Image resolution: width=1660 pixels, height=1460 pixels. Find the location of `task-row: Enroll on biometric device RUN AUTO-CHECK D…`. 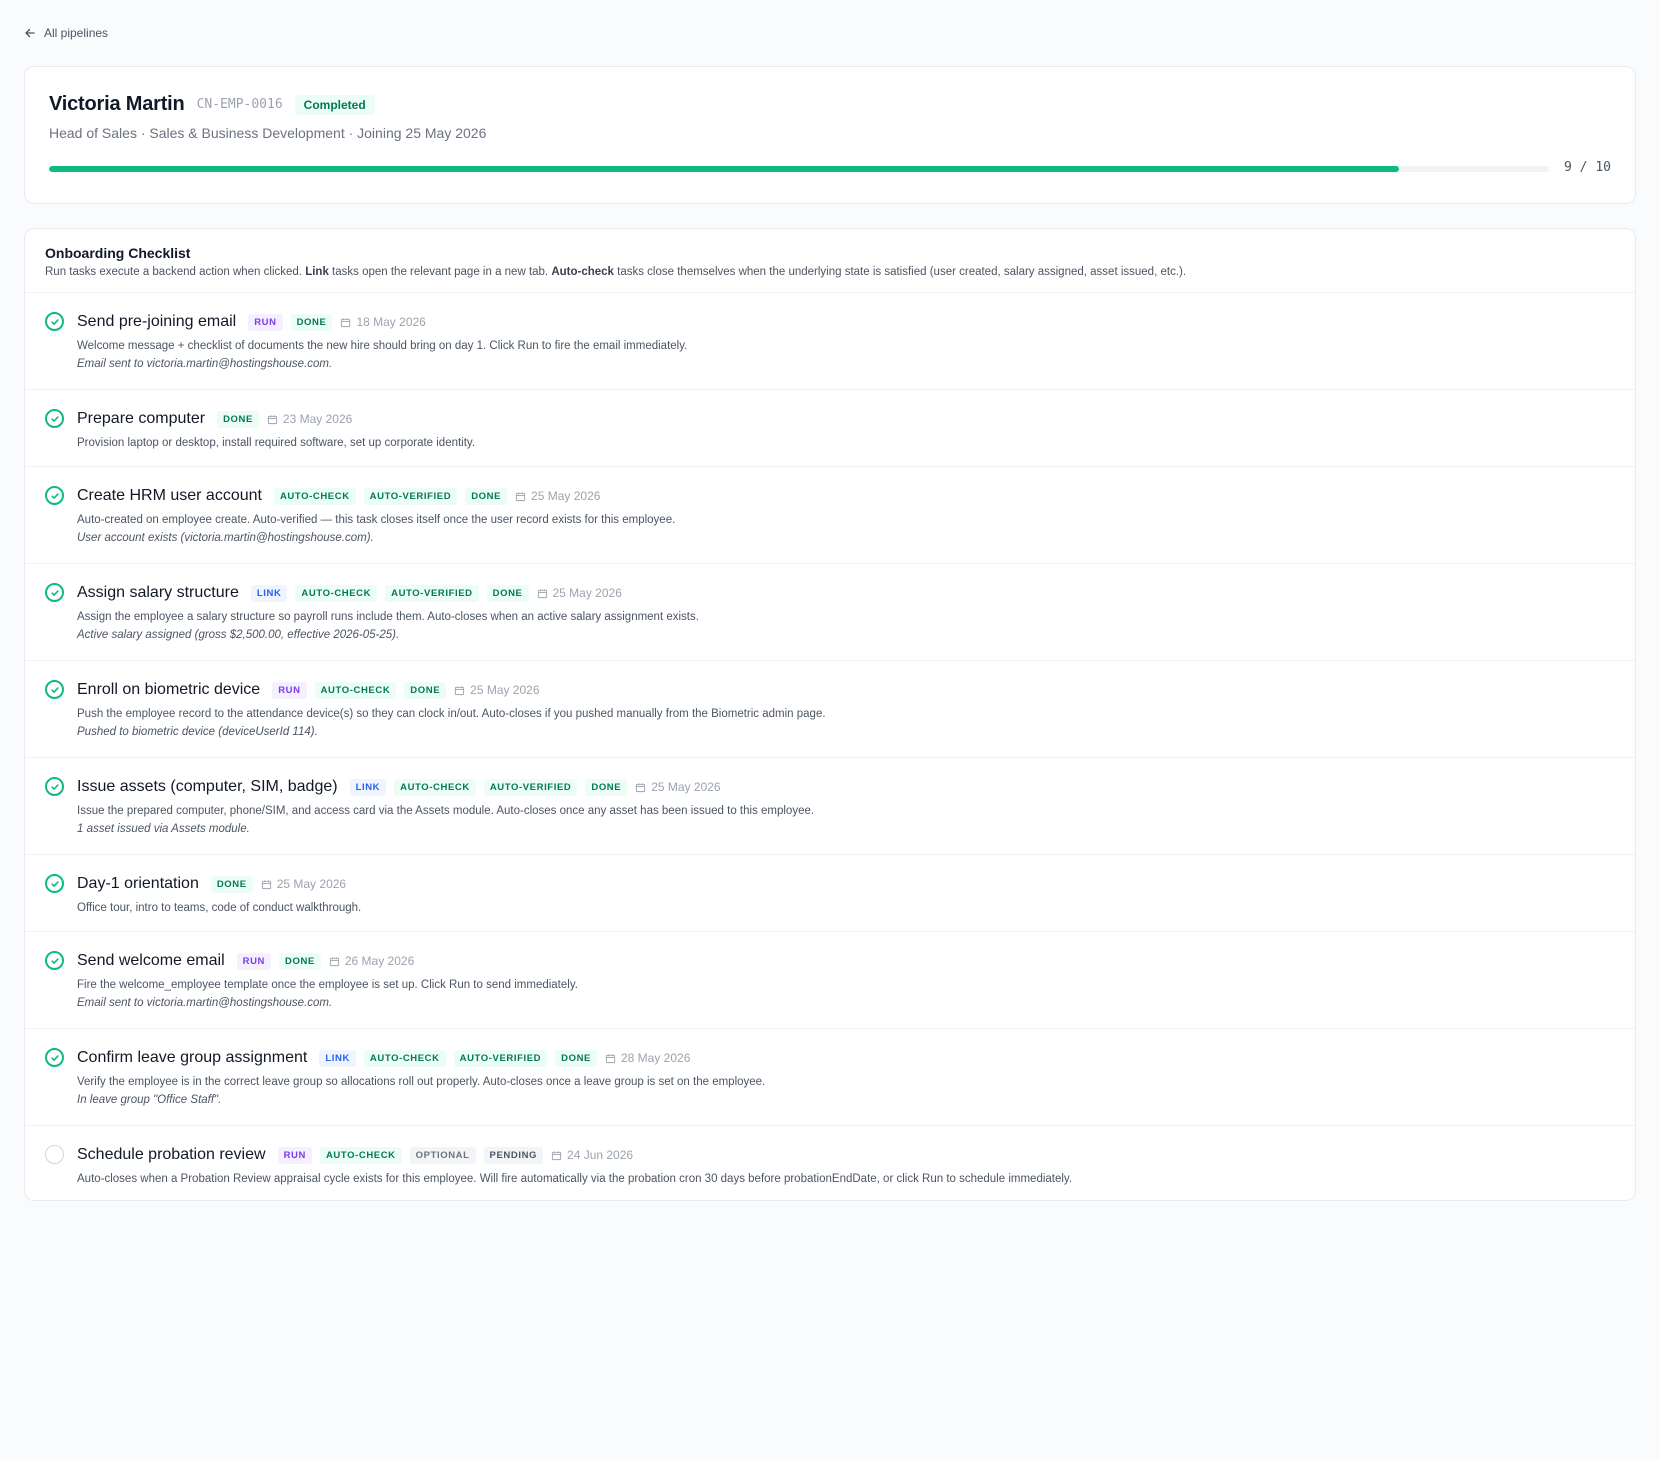

task-row: Enroll on biometric device RUN AUTO-CHECK D… is located at coordinates (830, 709).